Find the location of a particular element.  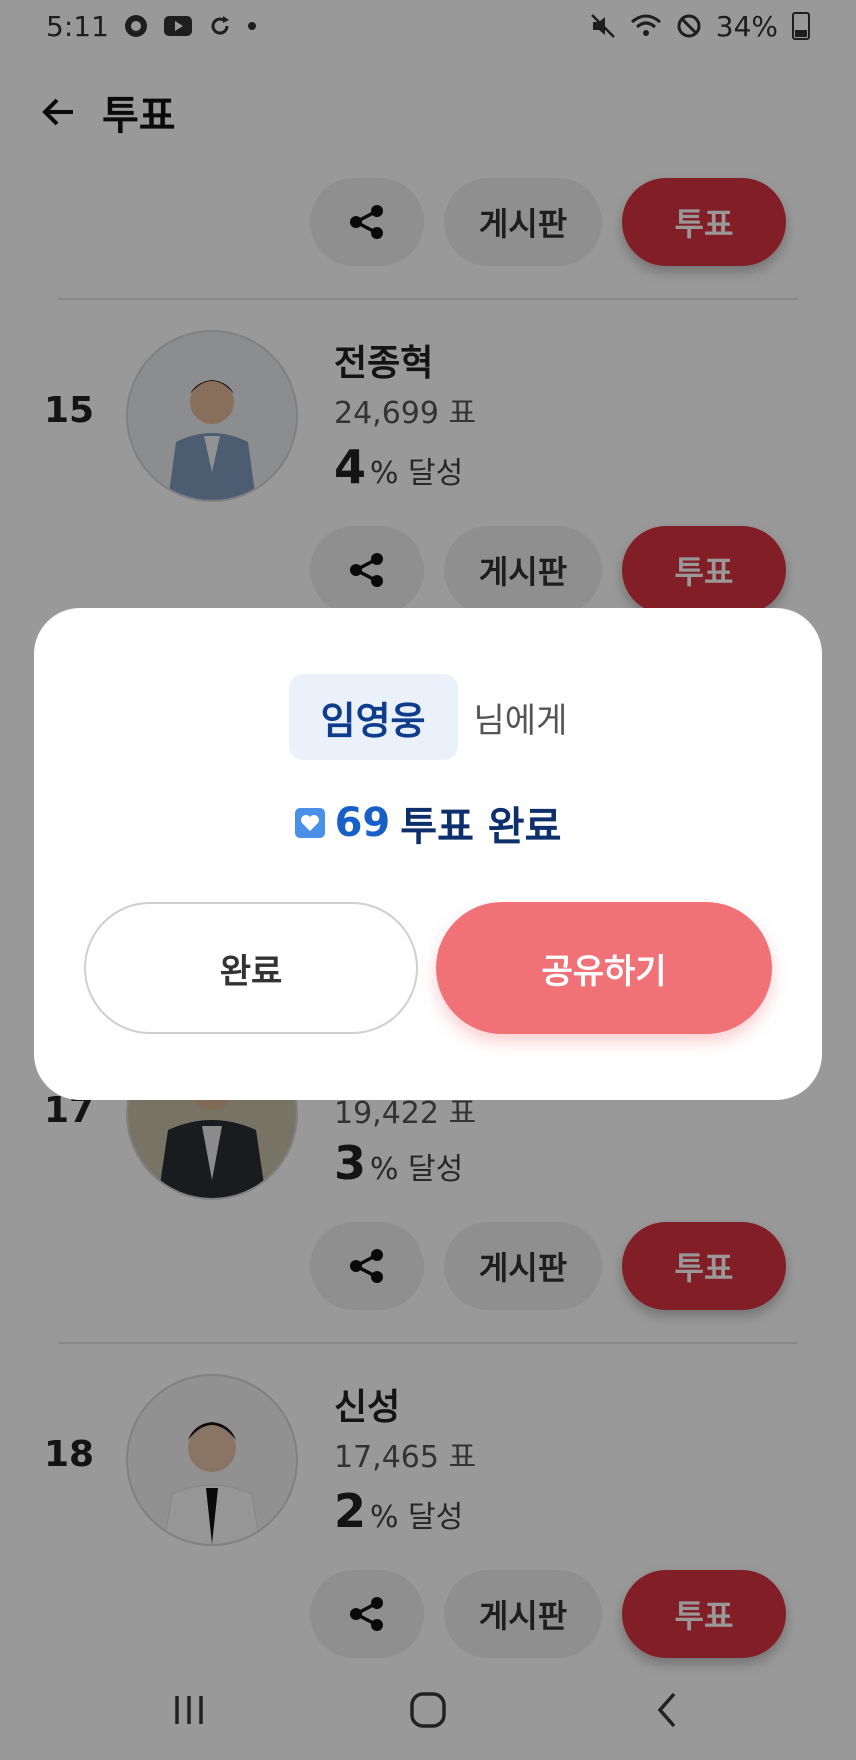

recipient-suffix: 님에게 is located at coordinates (520, 720).